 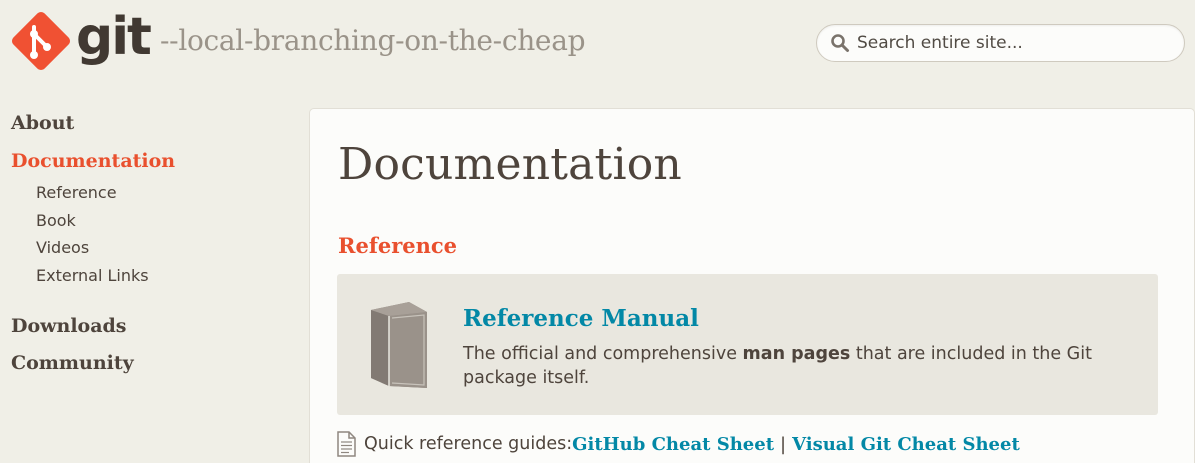 What do you see at coordinates (510, 164) in the screenshot?
I see `page-title: Documentation` at bounding box center [510, 164].